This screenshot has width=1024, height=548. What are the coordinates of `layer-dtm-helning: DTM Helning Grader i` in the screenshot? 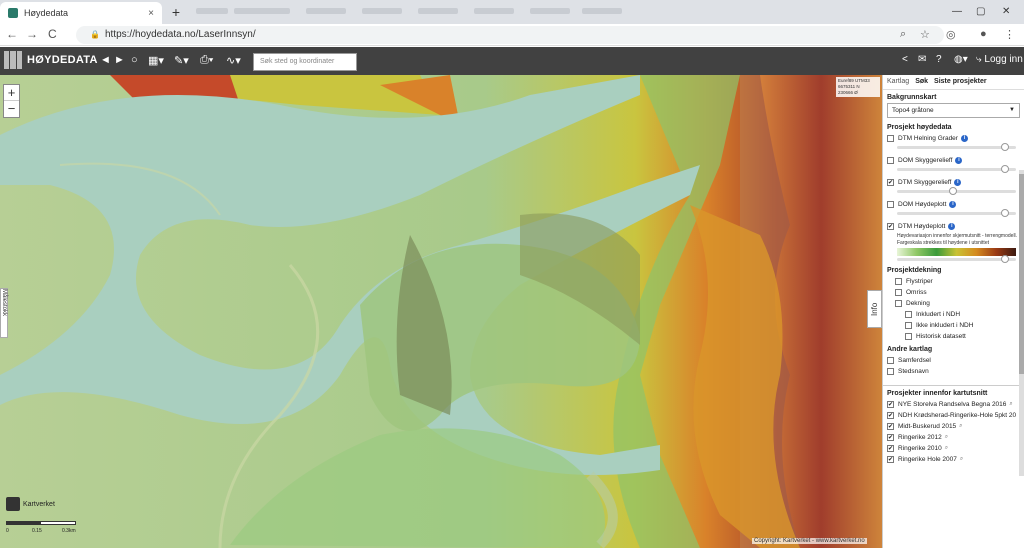 It's located at (953, 138).